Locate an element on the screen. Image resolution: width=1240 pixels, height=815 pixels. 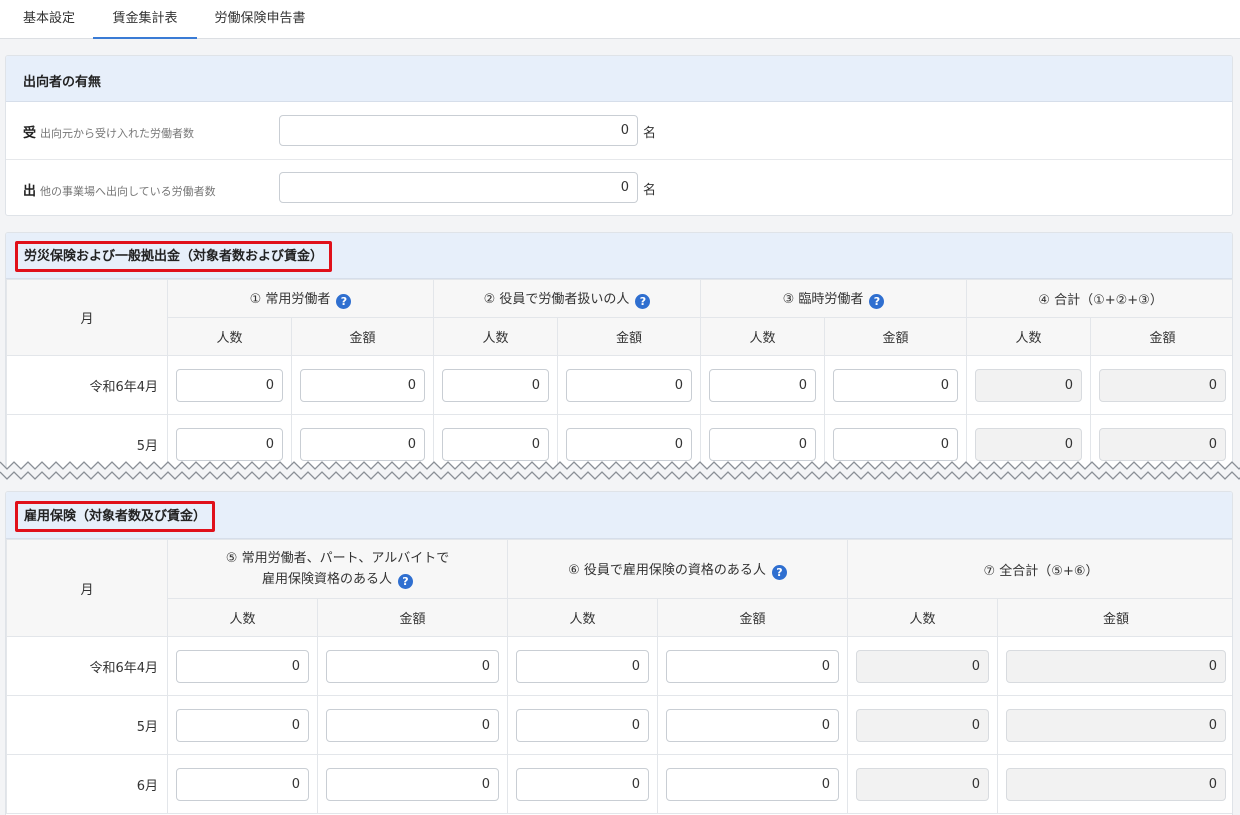
tab-labor-insurance-report: 労働保険申告書 is located at coordinates (260, 19).